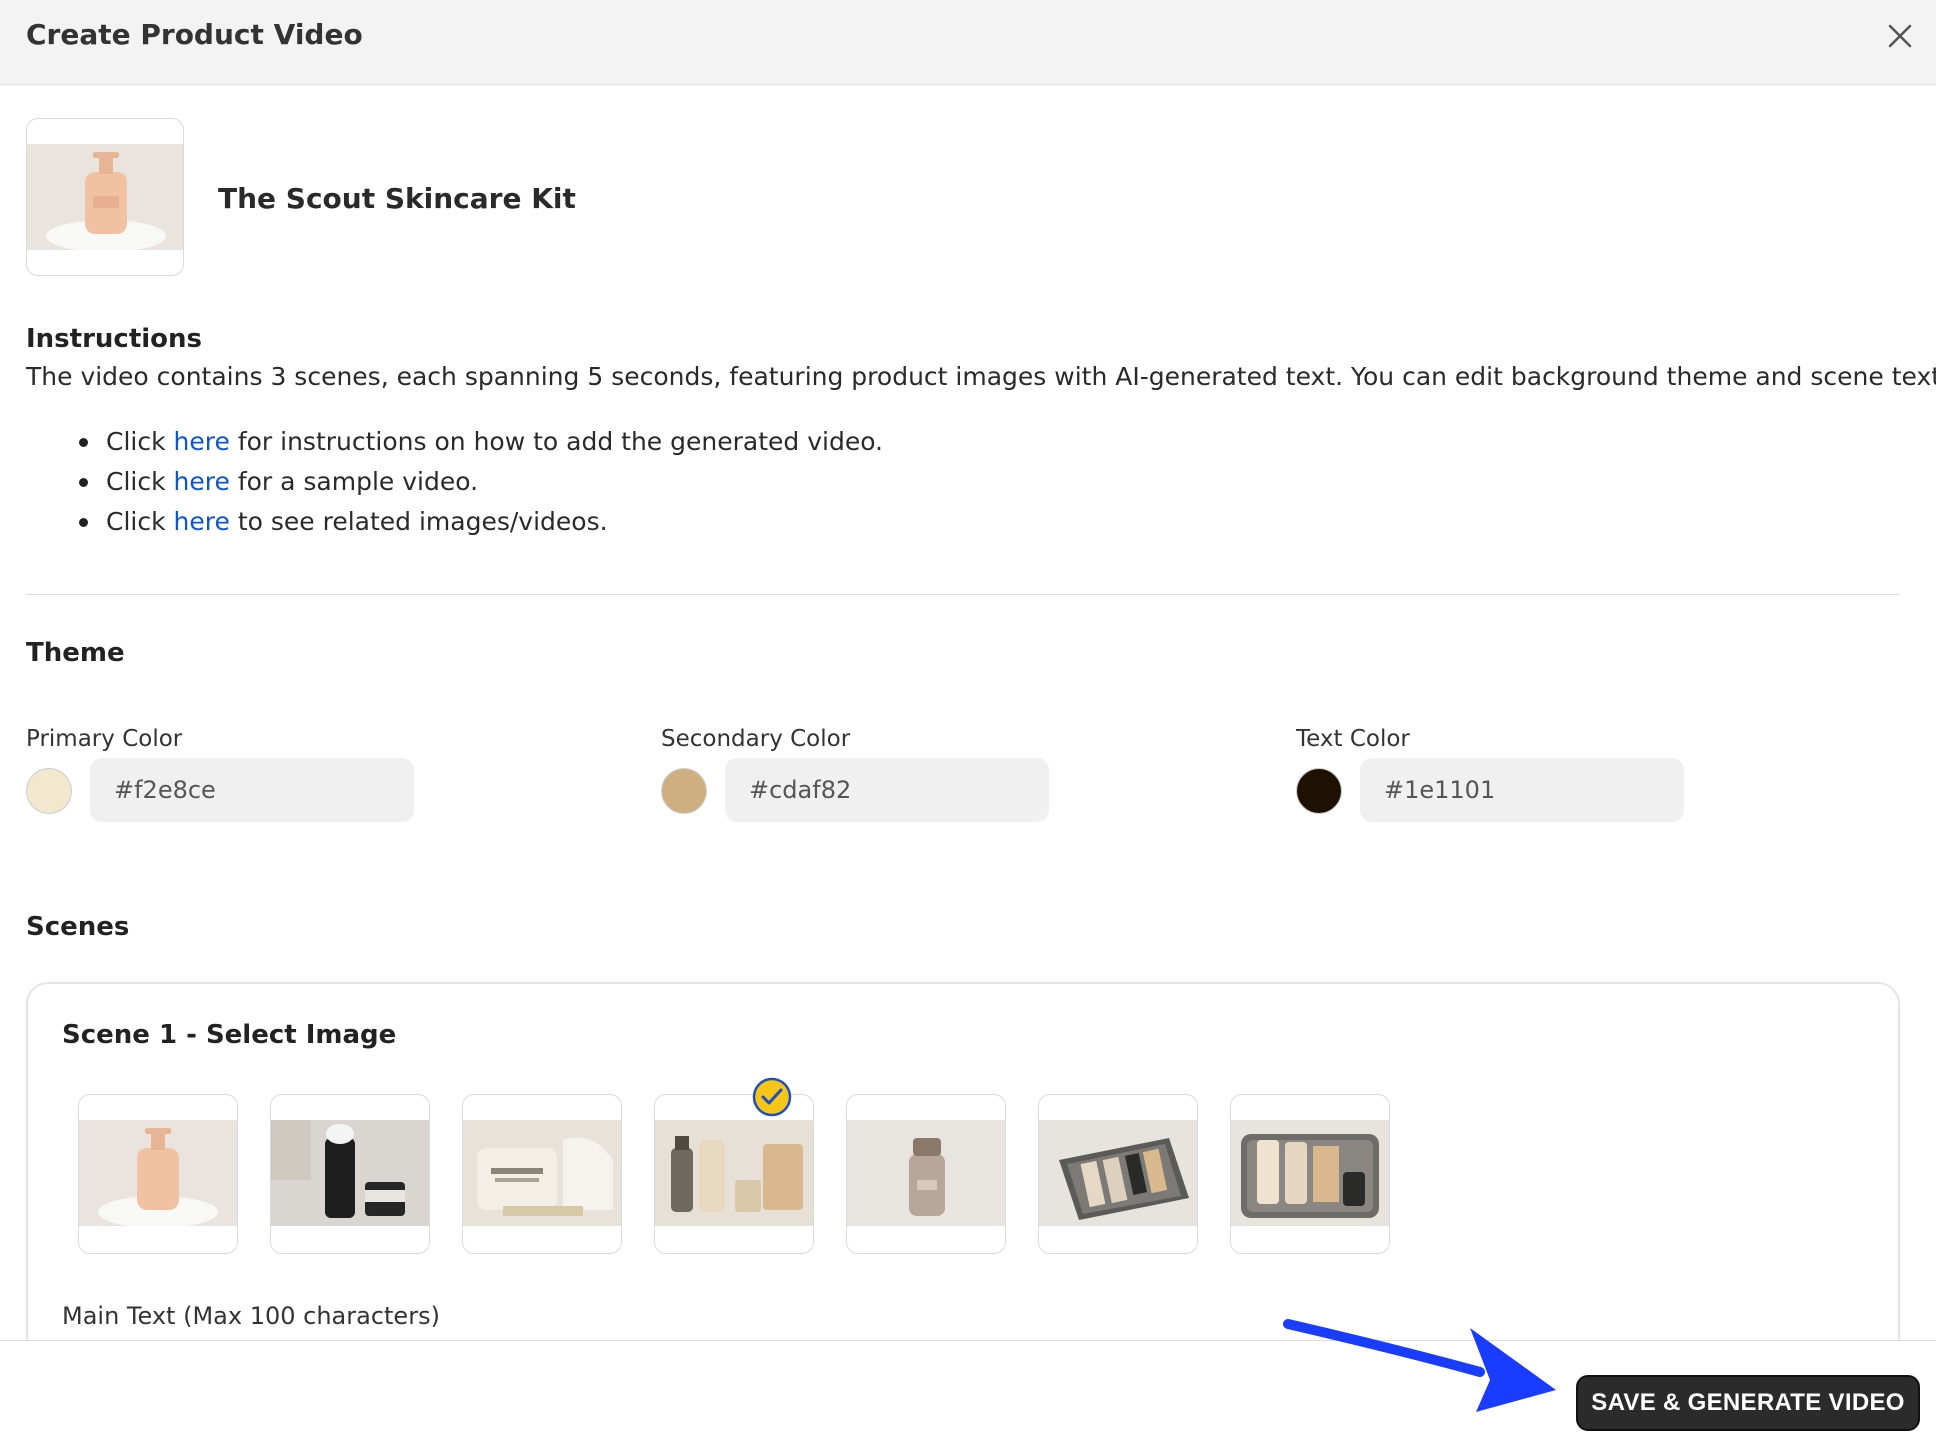  Describe the element at coordinates (202, 441) in the screenshot. I see `instructions-link: here` at that location.